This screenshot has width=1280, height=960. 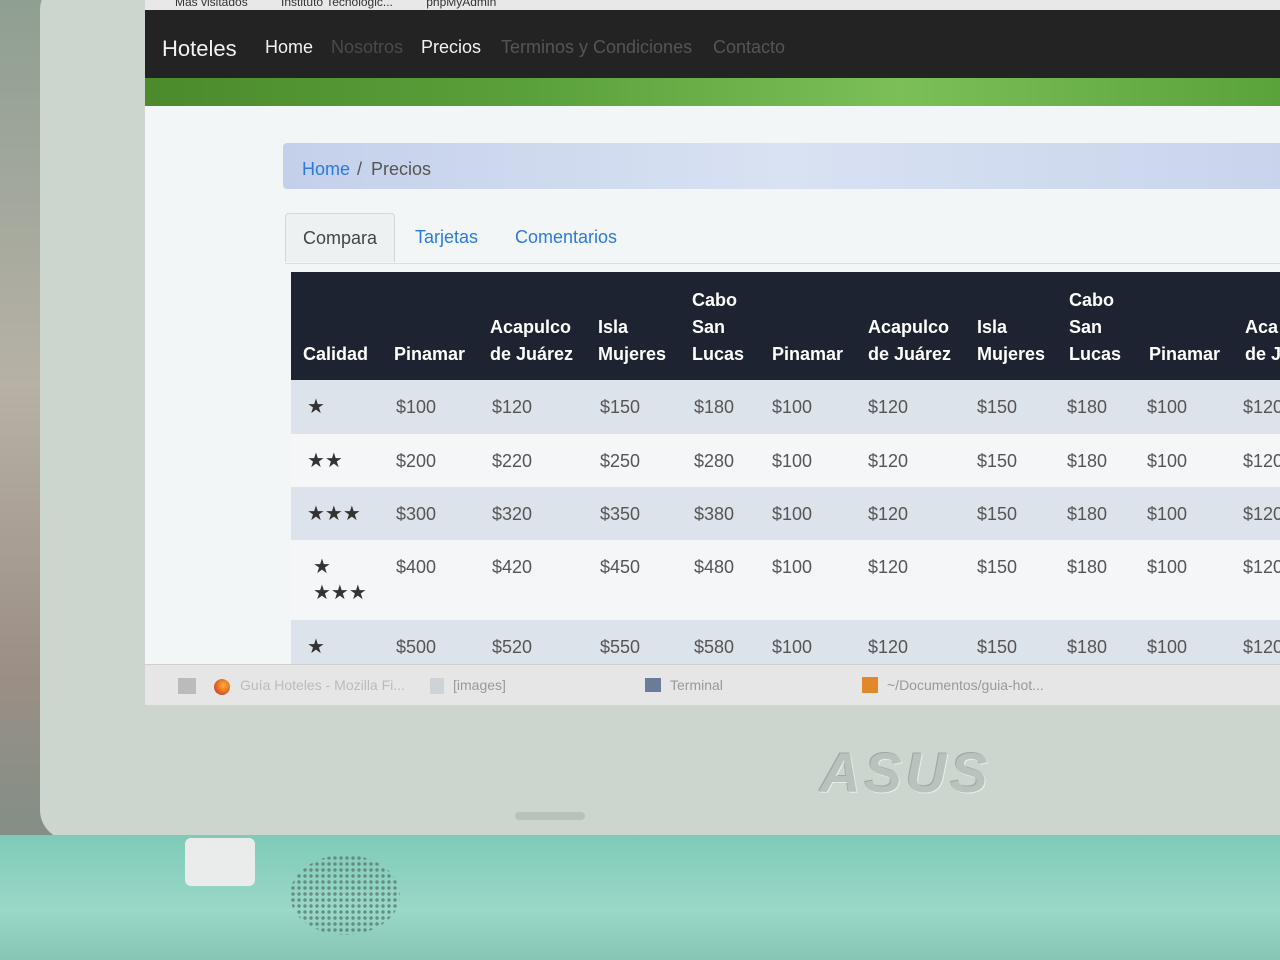 What do you see at coordinates (512, 647) in the screenshot?
I see `price-cell: $520` at bounding box center [512, 647].